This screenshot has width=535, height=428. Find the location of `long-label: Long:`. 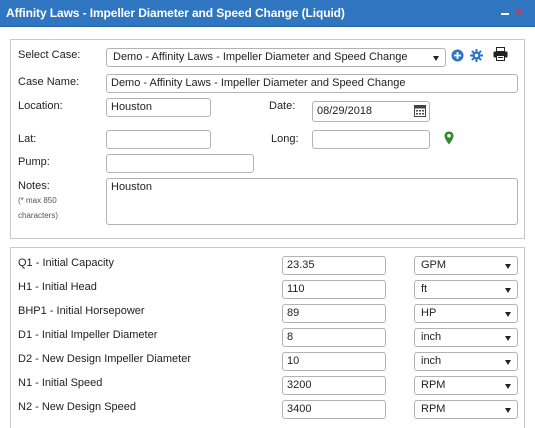

long-label: Long: is located at coordinates (285, 139).